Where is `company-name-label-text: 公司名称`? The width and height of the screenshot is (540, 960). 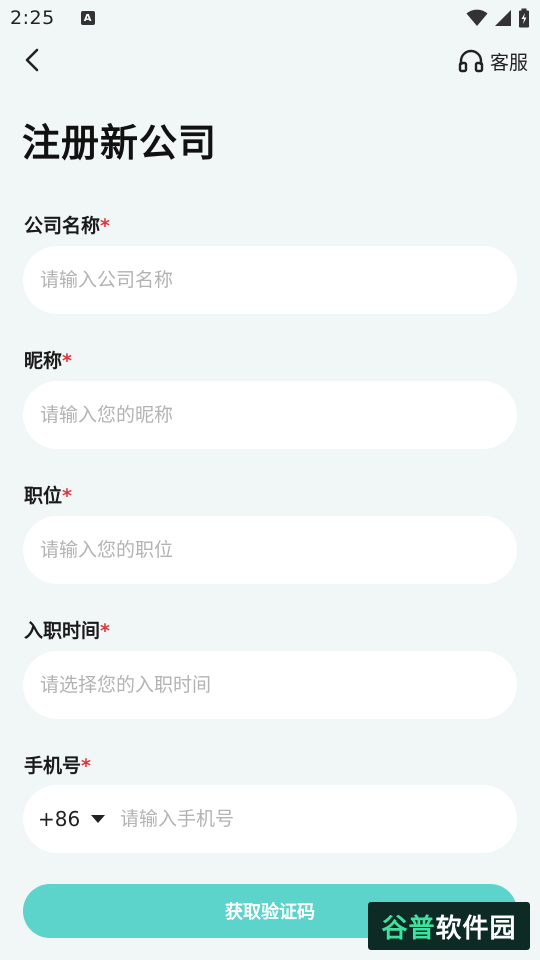 company-name-label-text: 公司名称 is located at coordinates (62, 226).